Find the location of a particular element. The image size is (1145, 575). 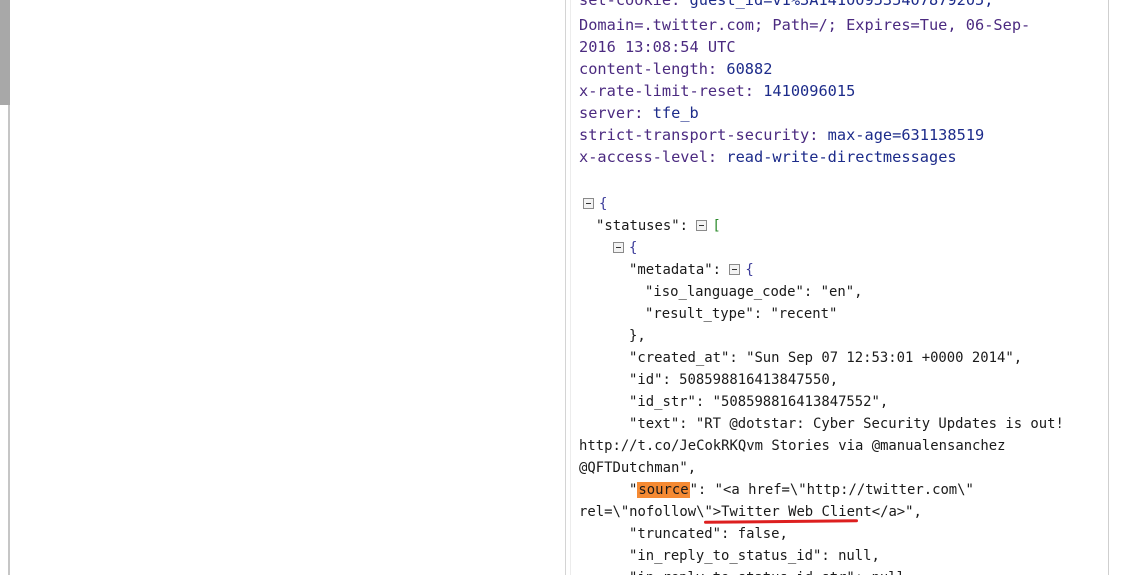

json-text-line-cont: @QFTDutchman", is located at coordinates (638, 468).